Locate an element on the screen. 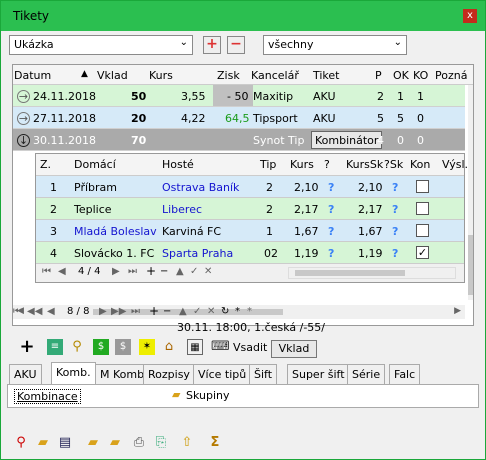  col-hoste: Hosté is located at coordinates (178, 164).